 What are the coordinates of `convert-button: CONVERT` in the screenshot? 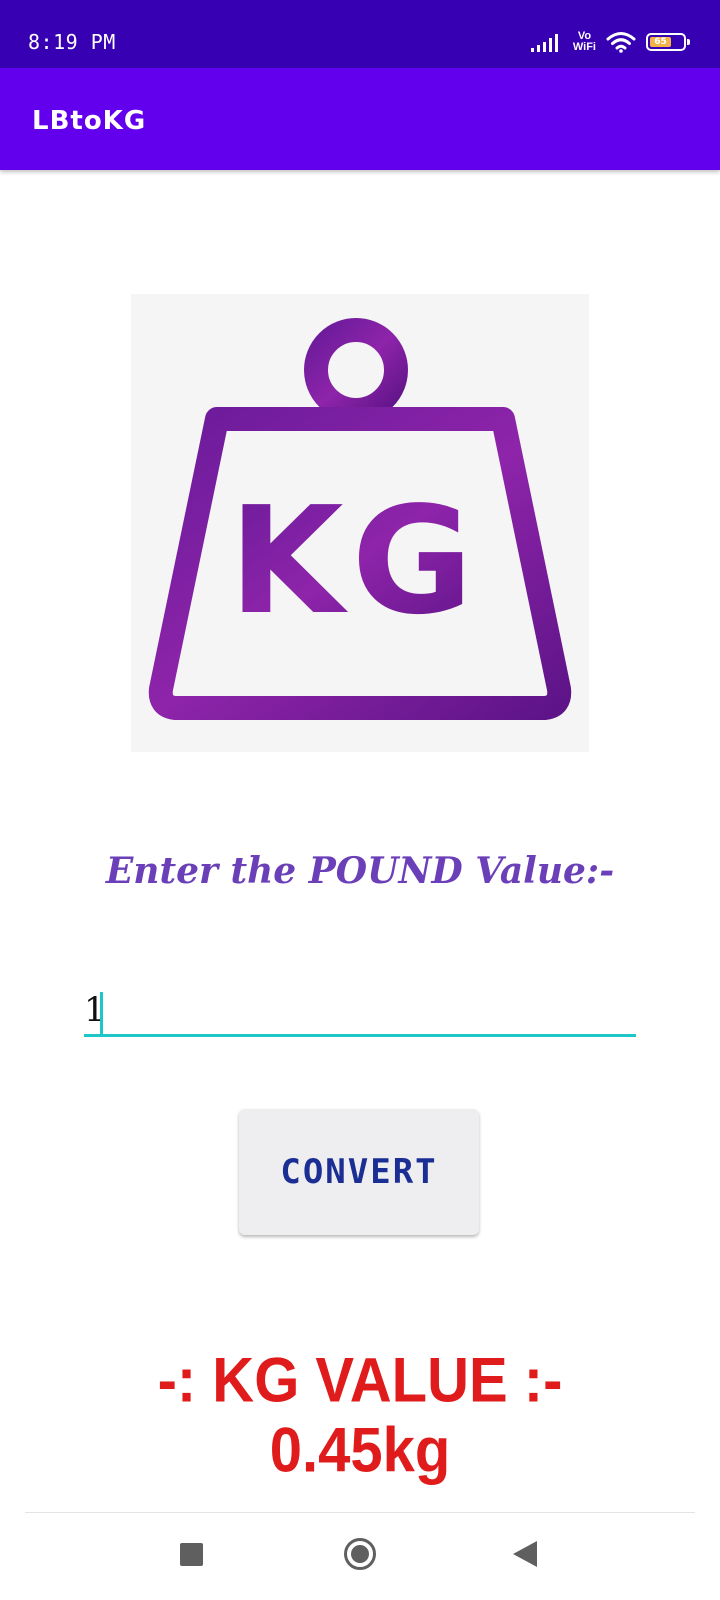 It's located at (359, 1172).